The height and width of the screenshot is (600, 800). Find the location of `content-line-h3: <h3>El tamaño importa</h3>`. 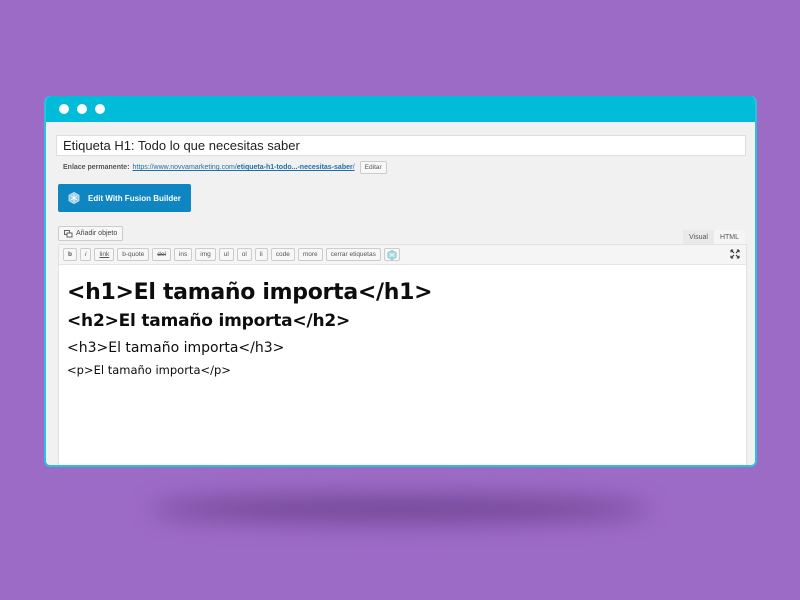

content-line-h3: <h3>El tamaño importa</h3> is located at coordinates (176, 348).